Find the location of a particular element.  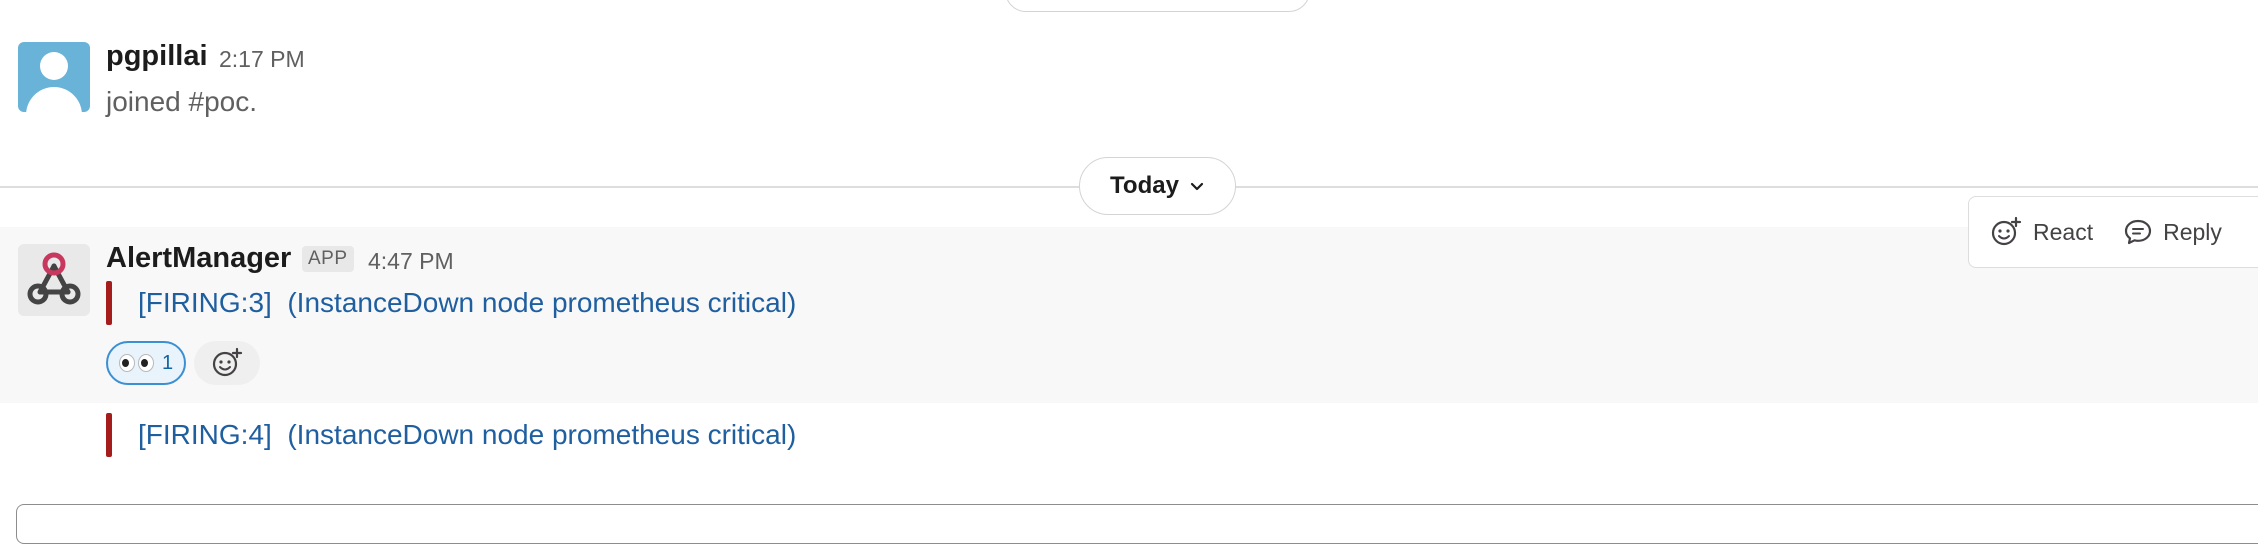

chevron-down-icon is located at coordinates (1197, 186).